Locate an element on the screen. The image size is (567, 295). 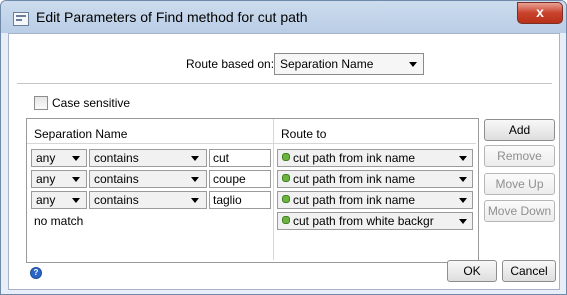
match-text-field: coupe is located at coordinates (240, 179).